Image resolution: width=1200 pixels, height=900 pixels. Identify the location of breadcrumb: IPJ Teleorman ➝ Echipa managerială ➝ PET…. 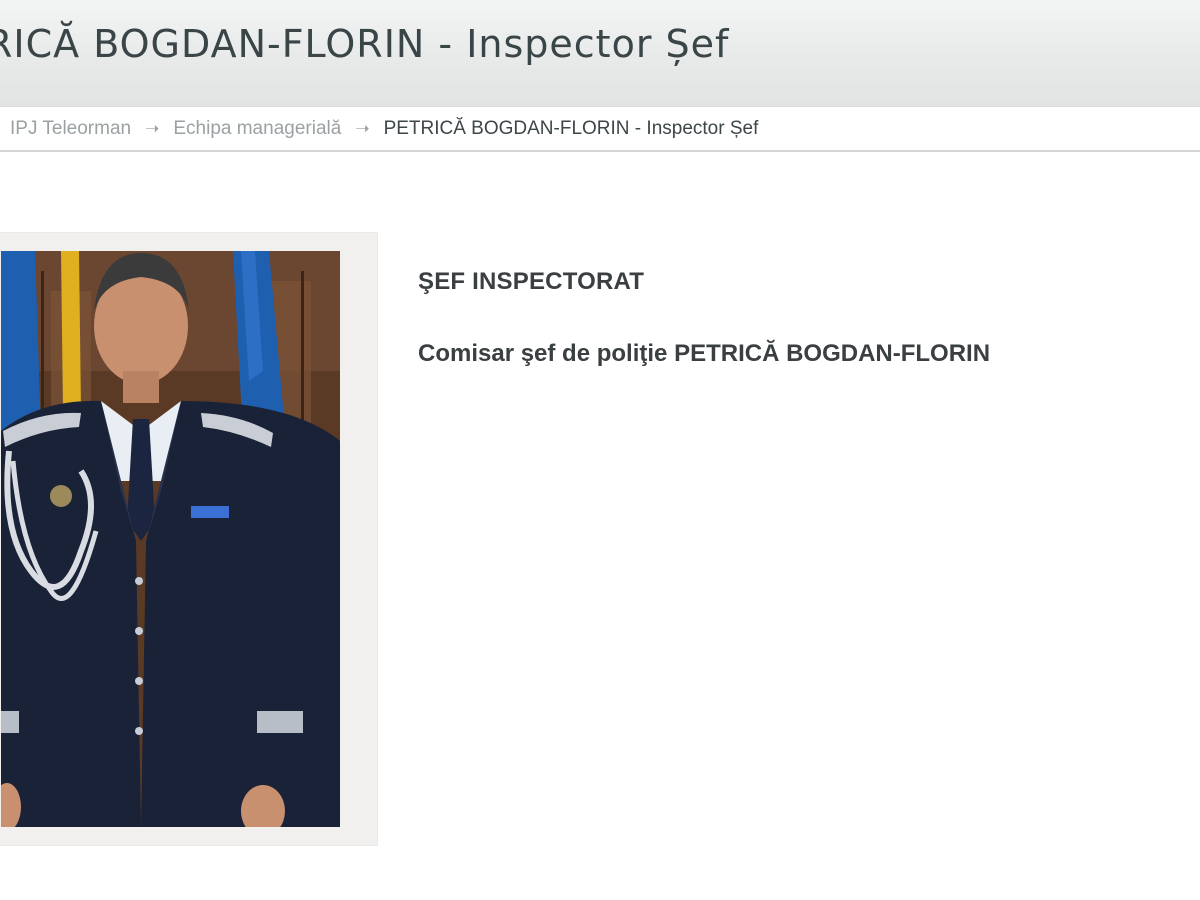
(600, 129).